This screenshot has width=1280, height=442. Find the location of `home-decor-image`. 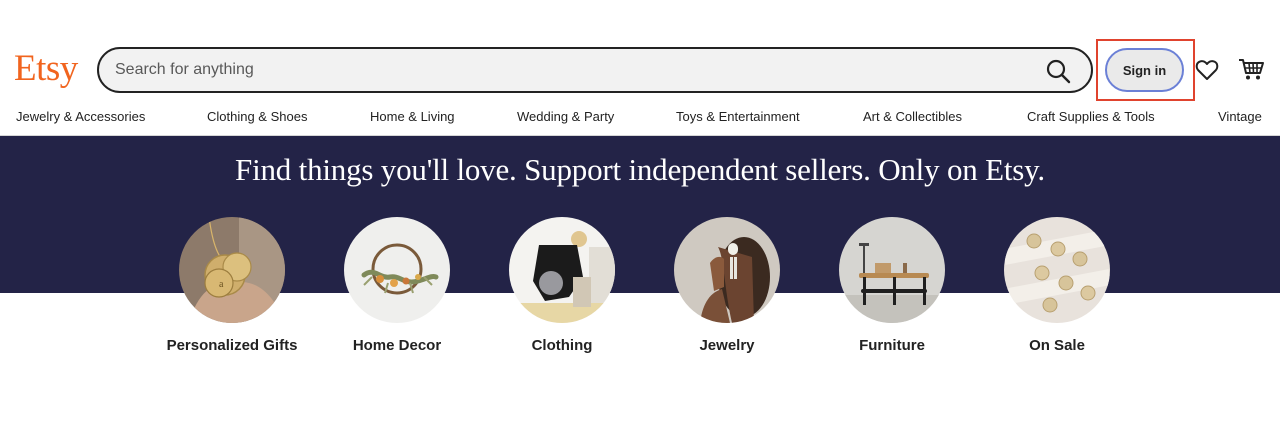

home-decor-image is located at coordinates (397, 270).